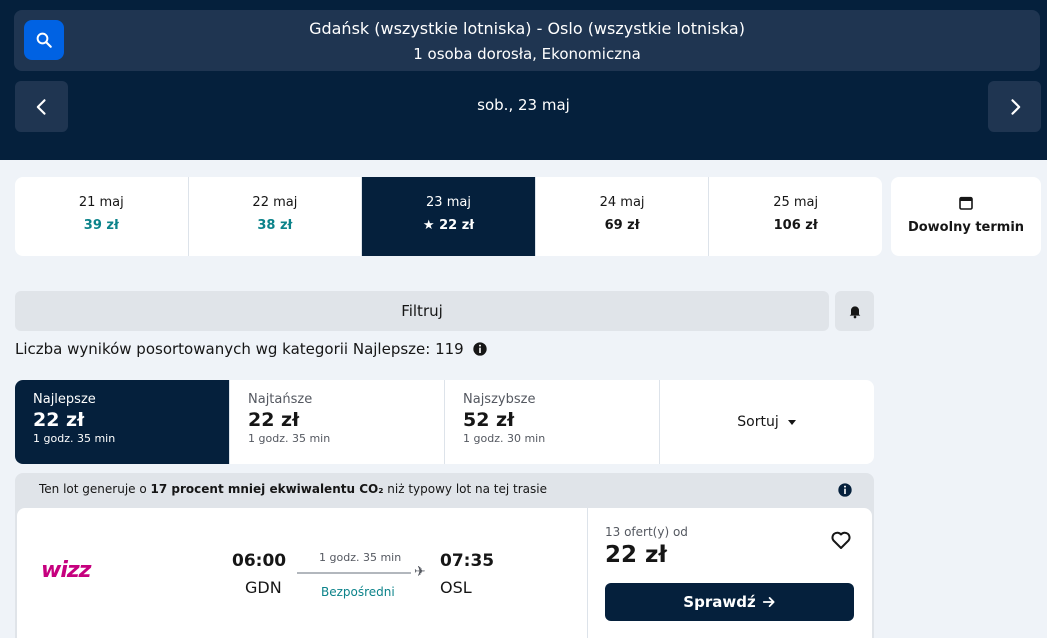 The width and height of the screenshot is (1047, 638). Describe the element at coordinates (358, 592) in the screenshot. I see `stops-label: Bezpośredni` at that location.